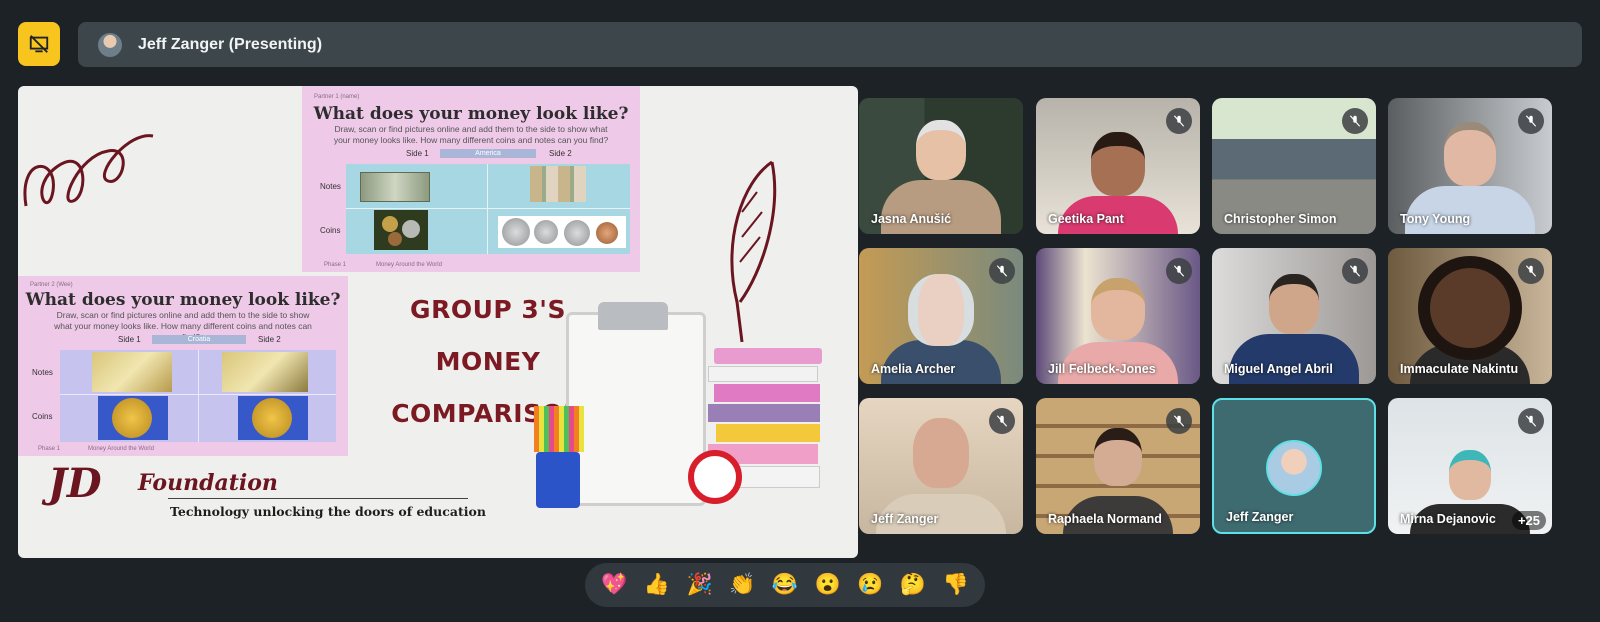 The width and height of the screenshot is (1600, 622). I want to click on reaction-laugh-icon: 😂, so click(785, 585).